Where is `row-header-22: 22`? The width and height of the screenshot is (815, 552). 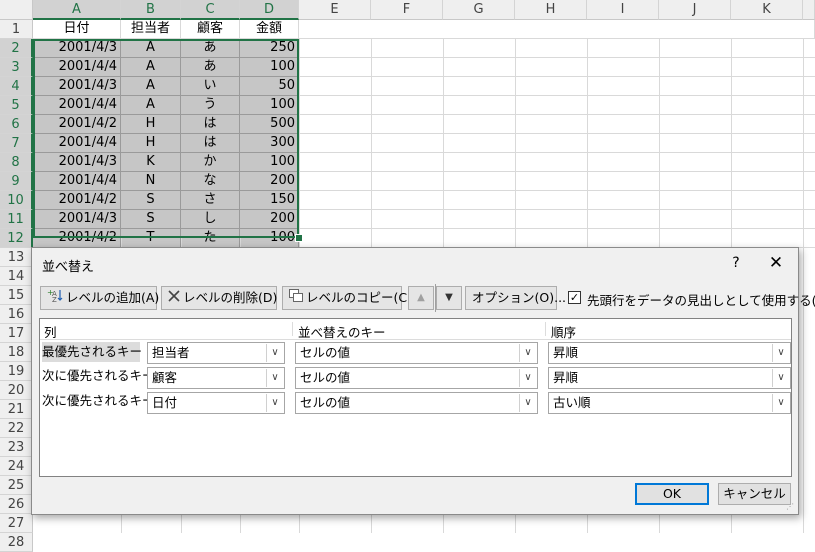
row-header-22: 22 is located at coordinates (16, 428).